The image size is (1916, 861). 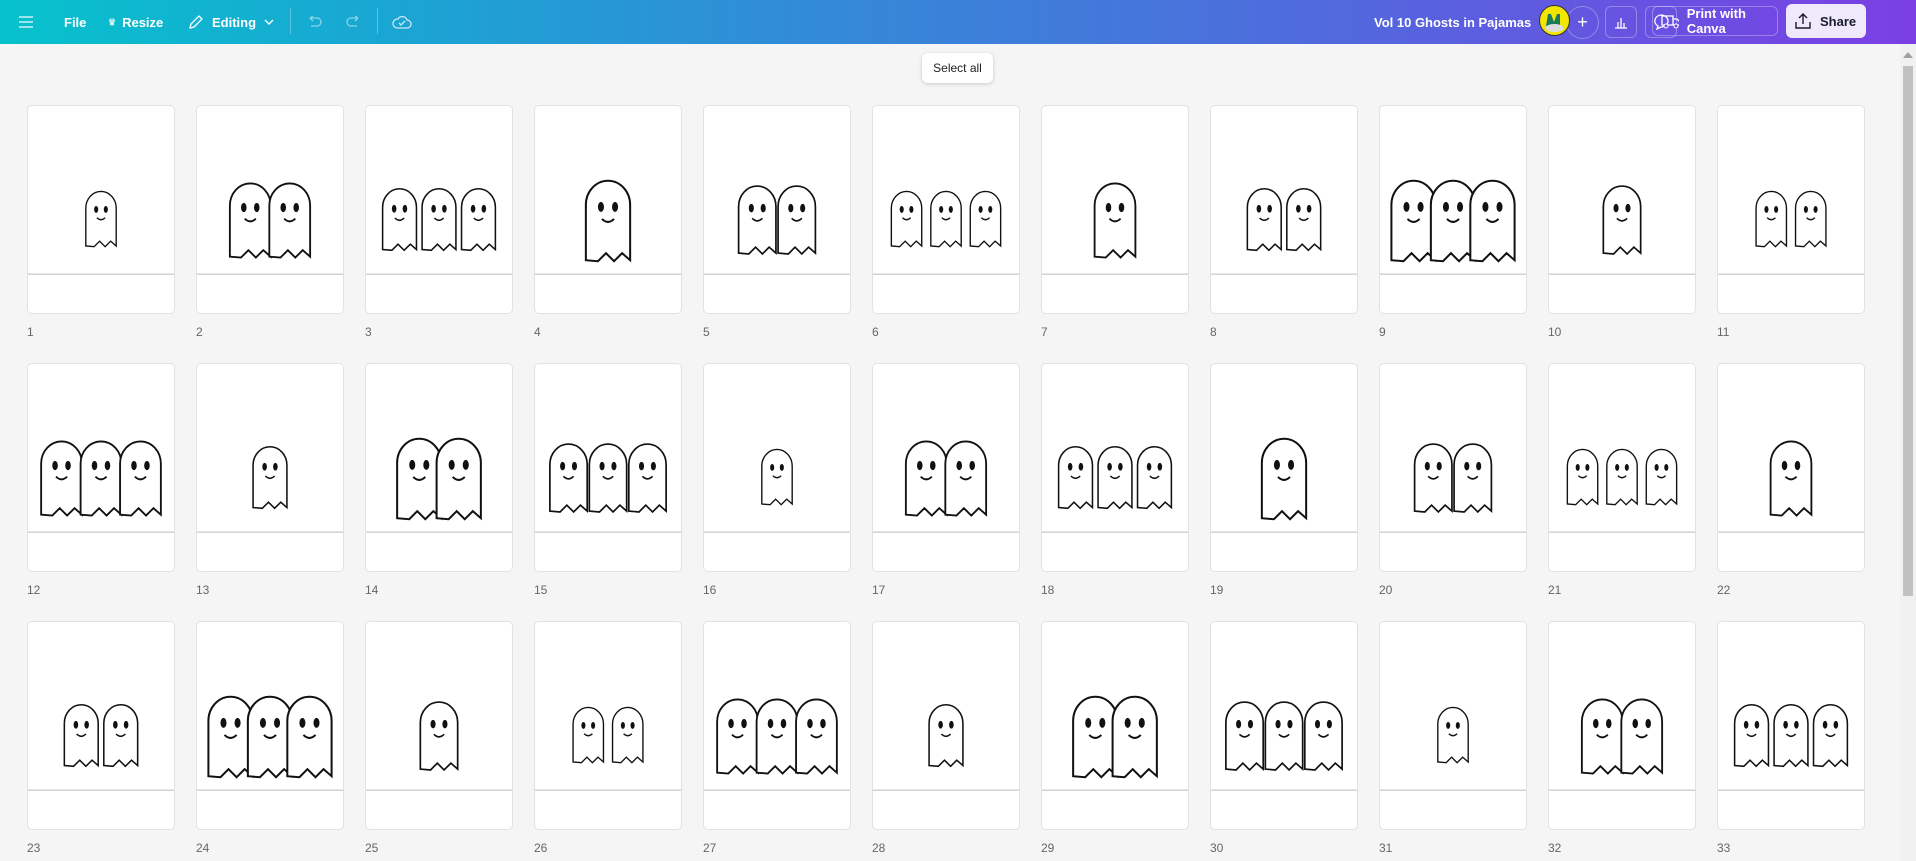 I want to click on redo-button, so click(x=353, y=22).